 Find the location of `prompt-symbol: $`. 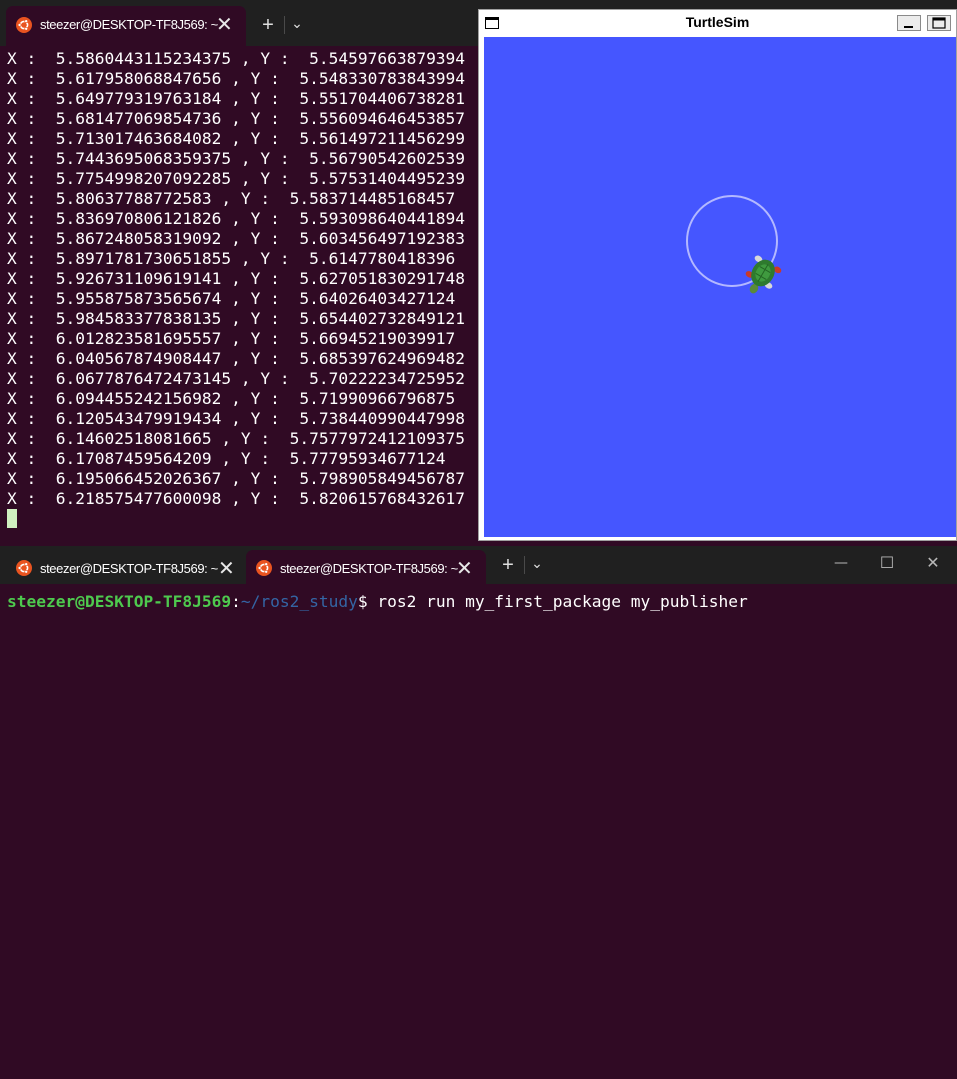

prompt-symbol: $ is located at coordinates (367, 601).